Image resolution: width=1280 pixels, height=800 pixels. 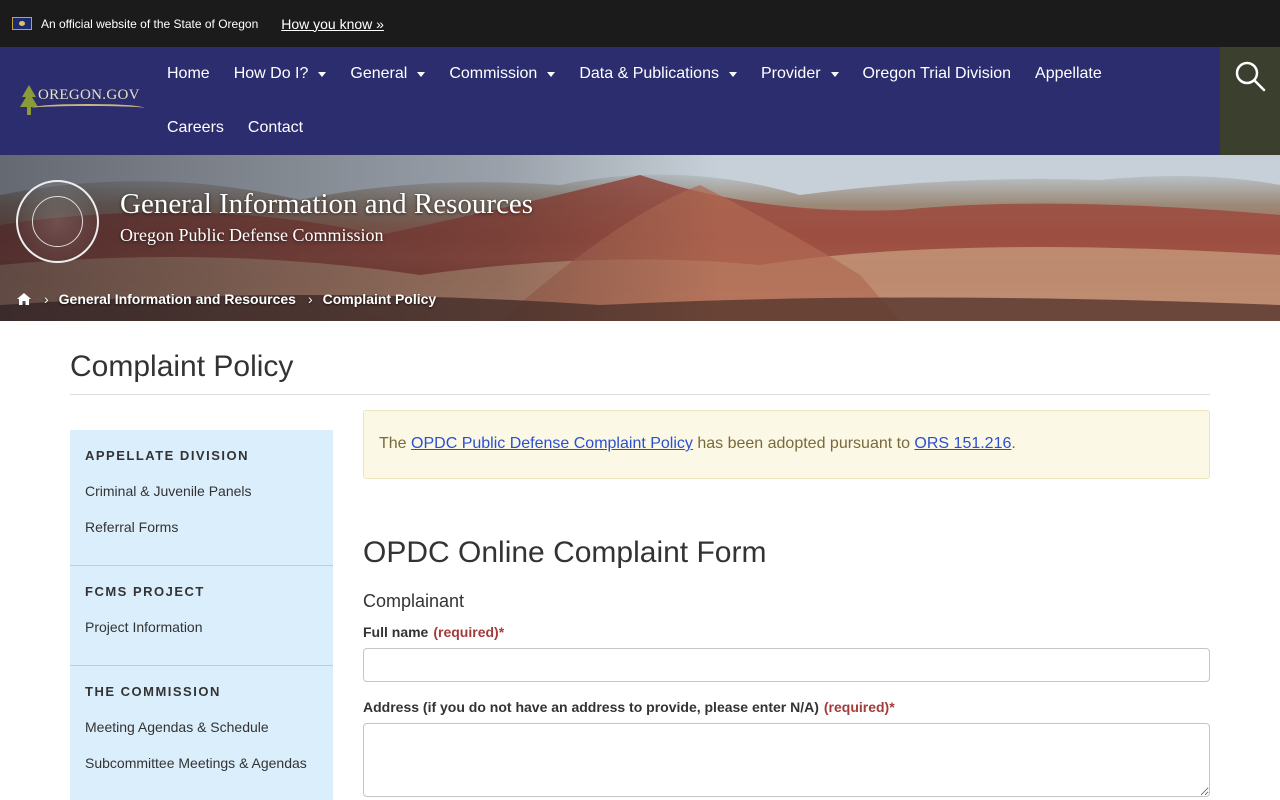 I want to click on nav-item-how-do-i: How Do I?, so click(x=280, y=74).